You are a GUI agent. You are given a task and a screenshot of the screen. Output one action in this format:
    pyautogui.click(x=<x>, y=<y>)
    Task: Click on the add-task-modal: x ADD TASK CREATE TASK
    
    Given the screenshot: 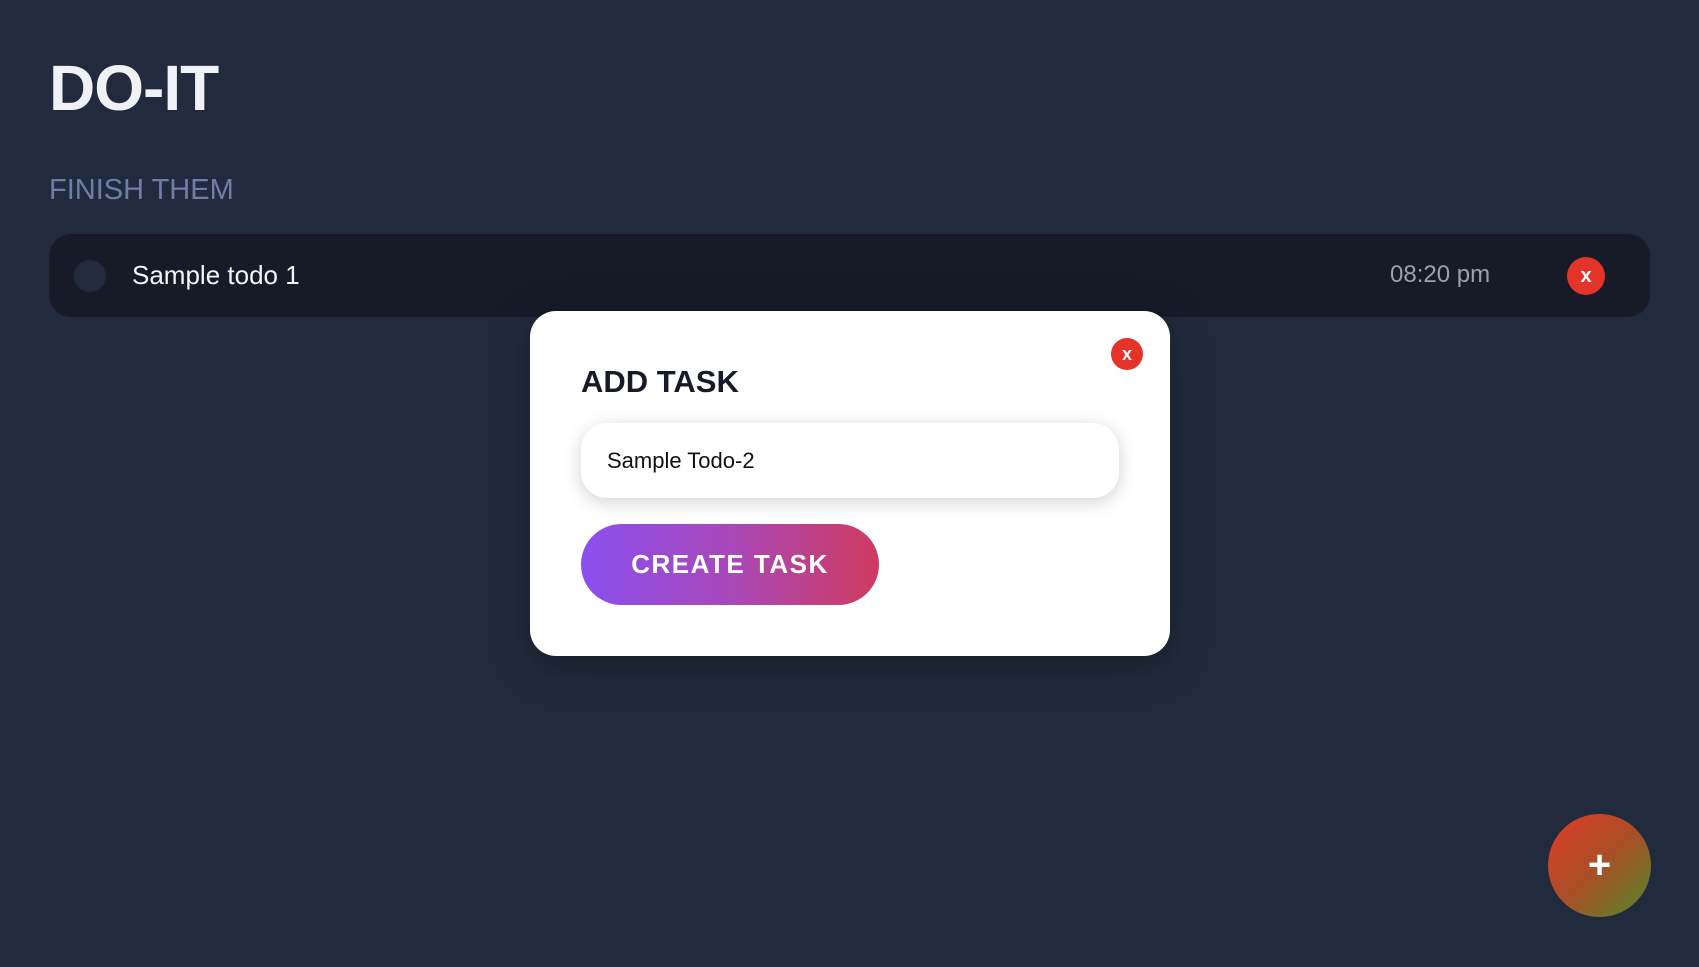 What is the action you would take?
    pyautogui.click(x=850, y=483)
    